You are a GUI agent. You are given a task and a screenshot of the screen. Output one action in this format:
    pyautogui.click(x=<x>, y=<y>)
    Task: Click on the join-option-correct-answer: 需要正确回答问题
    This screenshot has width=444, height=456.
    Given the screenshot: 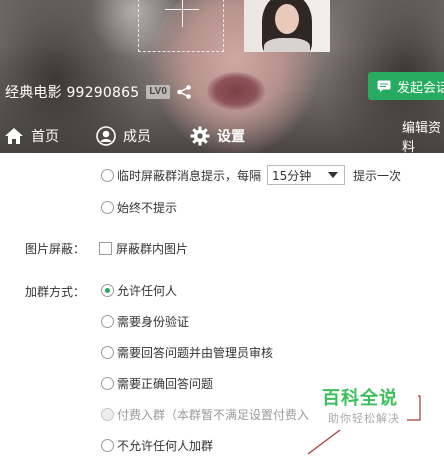 What is the action you would take?
    pyautogui.click(x=157, y=383)
    